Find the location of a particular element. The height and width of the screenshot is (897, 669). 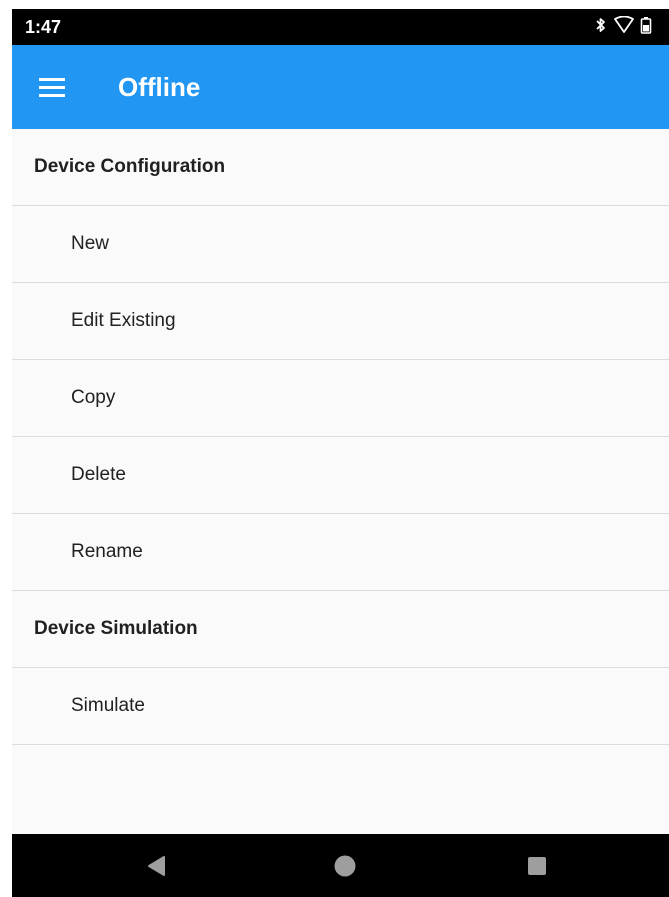

app-title: Offline is located at coordinates (159, 87).